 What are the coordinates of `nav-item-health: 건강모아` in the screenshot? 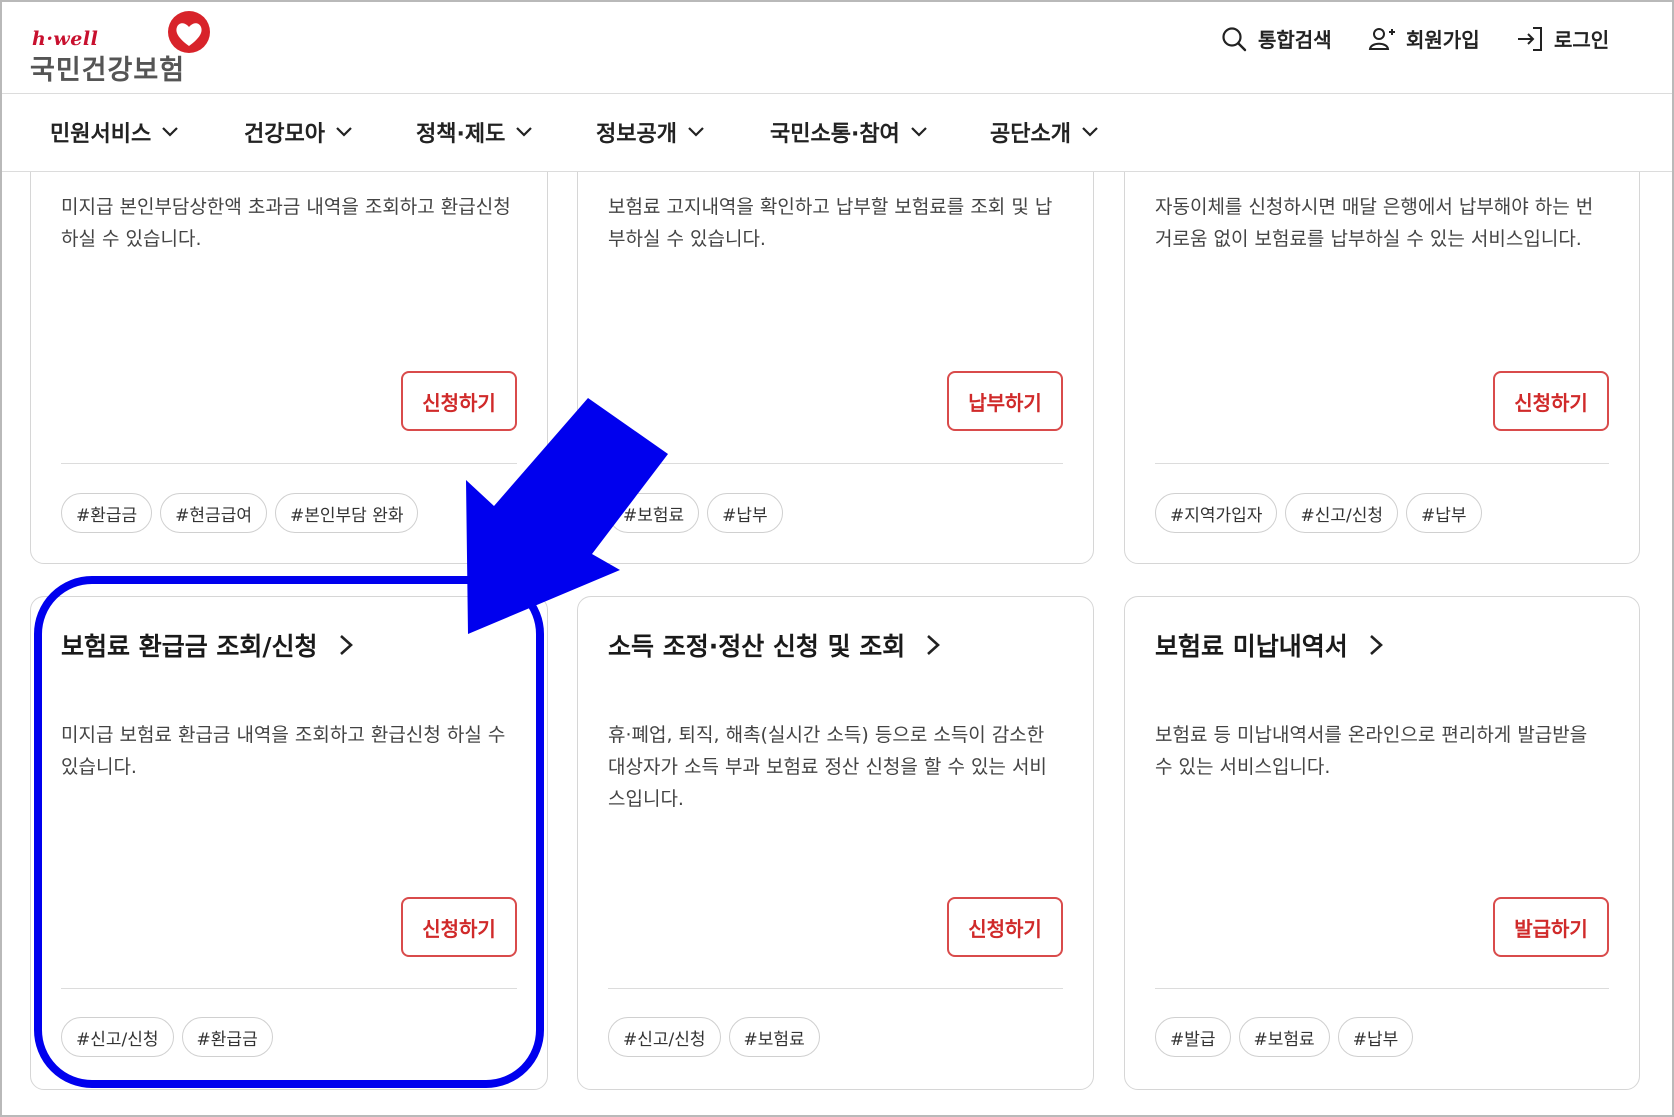 It's located at (298, 132).